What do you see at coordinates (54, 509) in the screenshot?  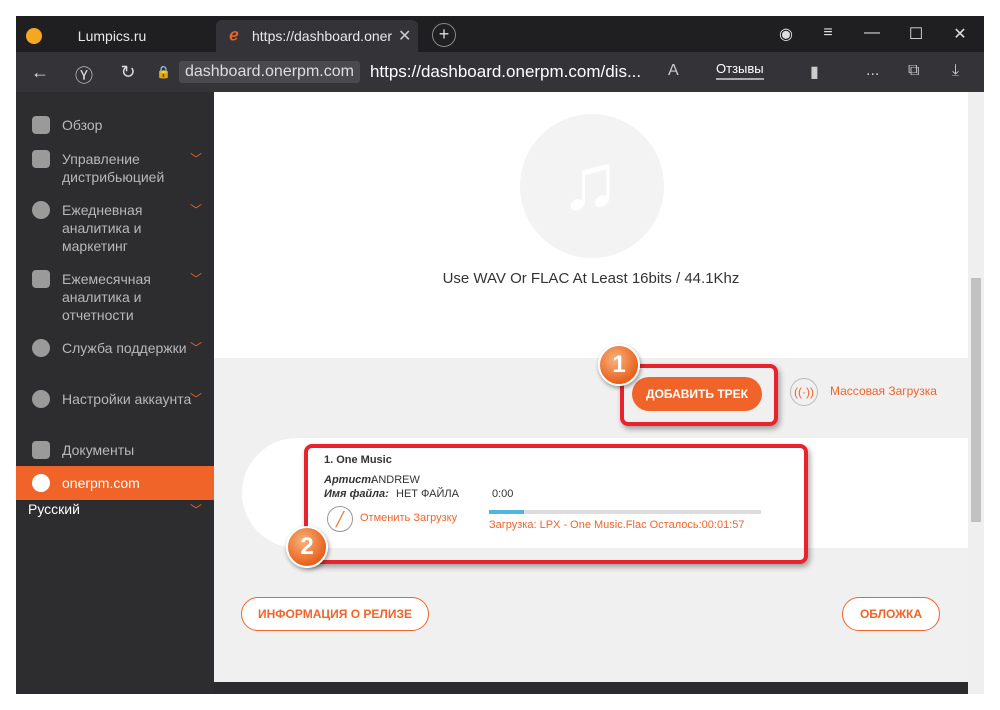 I see `language-selector: Русский` at bounding box center [54, 509].